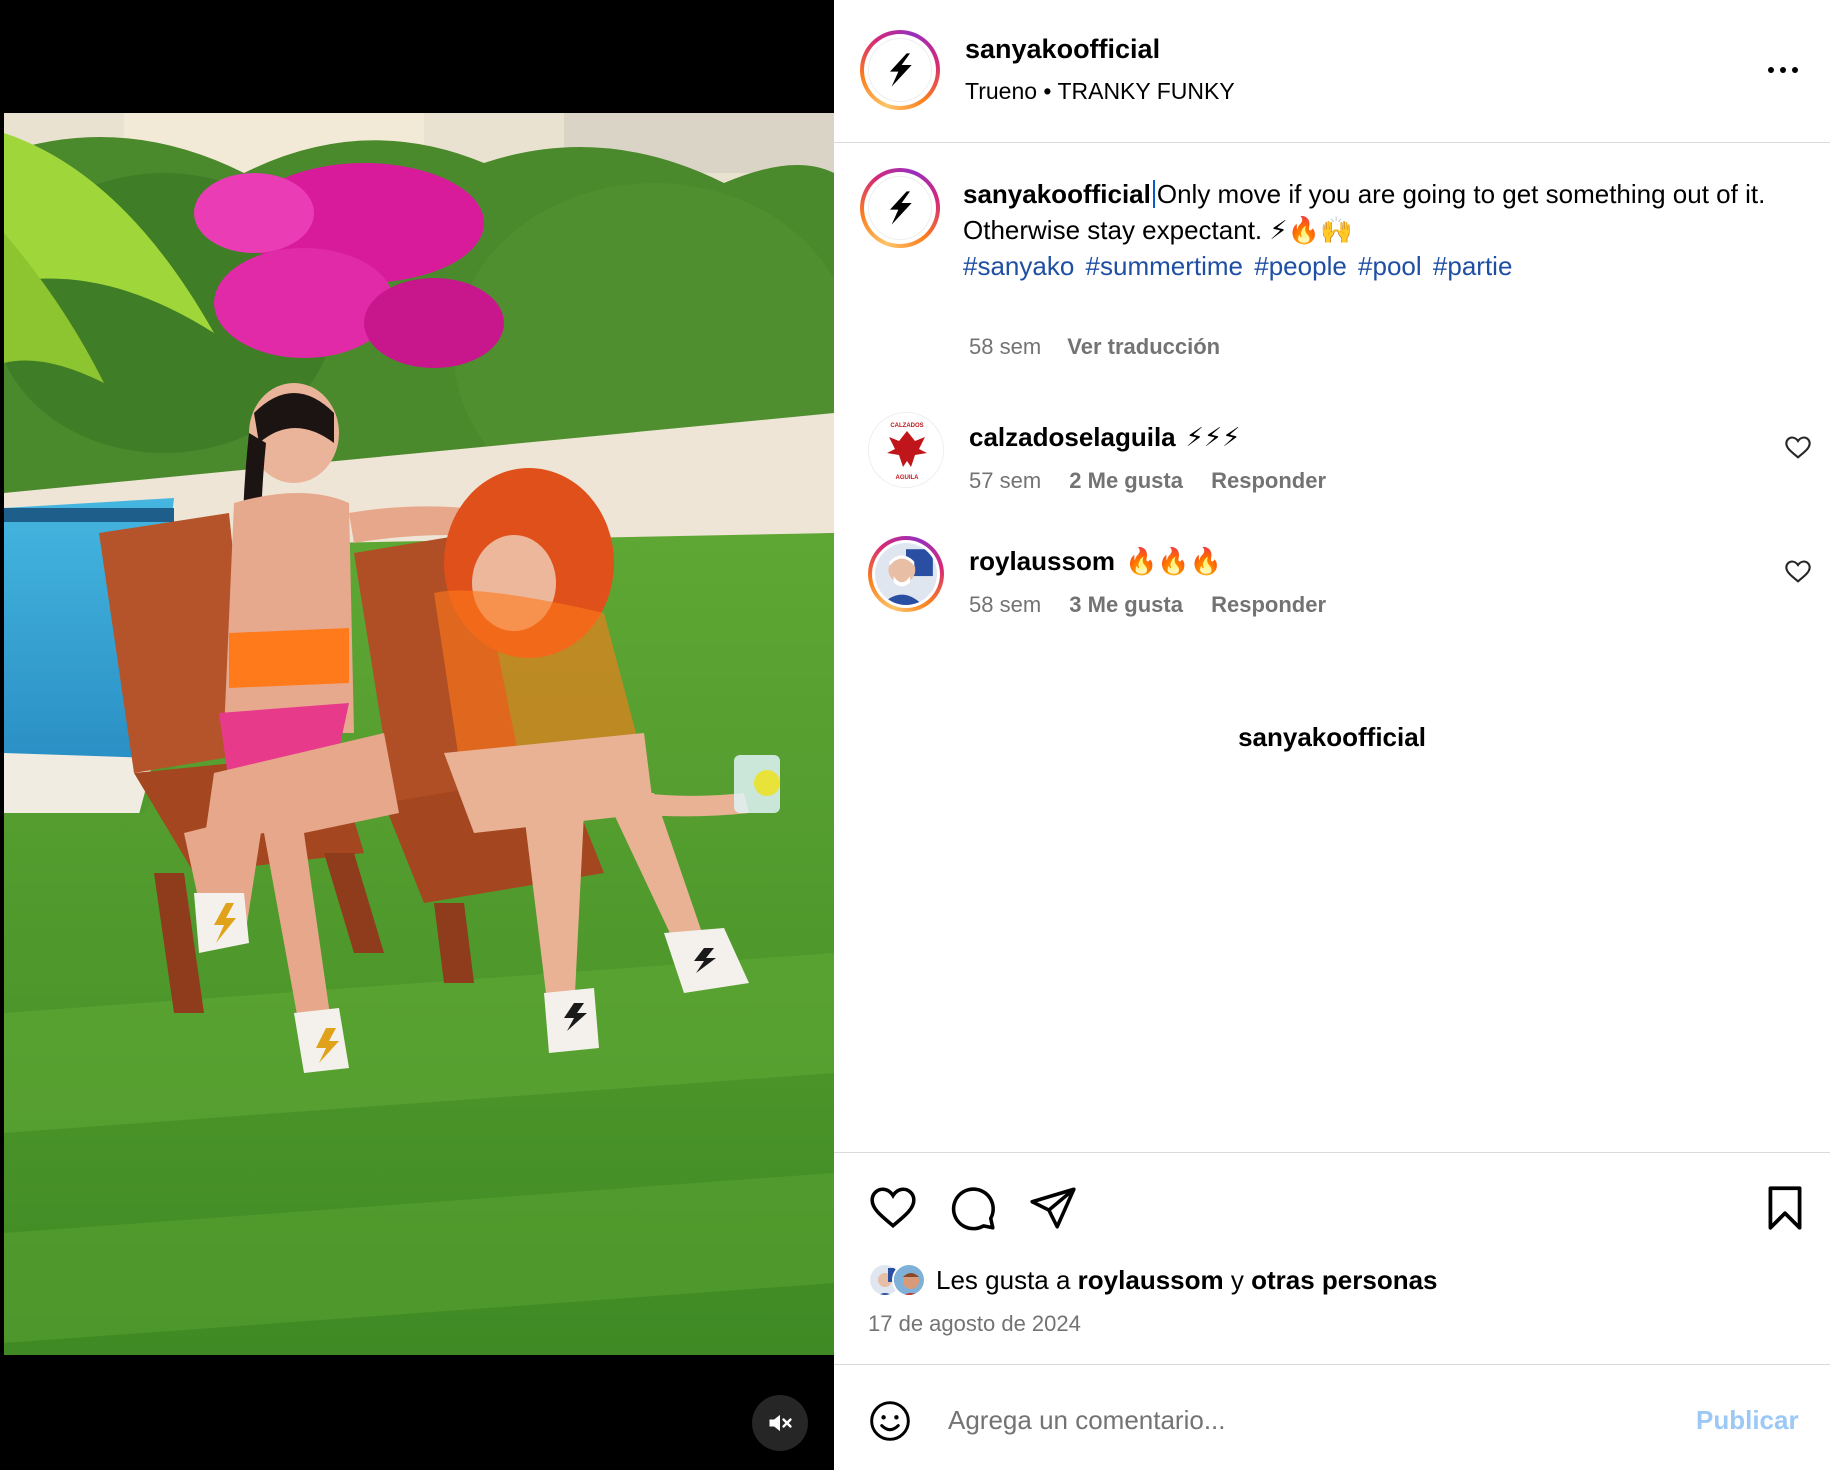 Image resolution: width=1830 pixels, height=1470 pixels. Describe the element at coordinates (1018, 266) in the screenshot. I see `hashtag-link: #sanyako` at that location.